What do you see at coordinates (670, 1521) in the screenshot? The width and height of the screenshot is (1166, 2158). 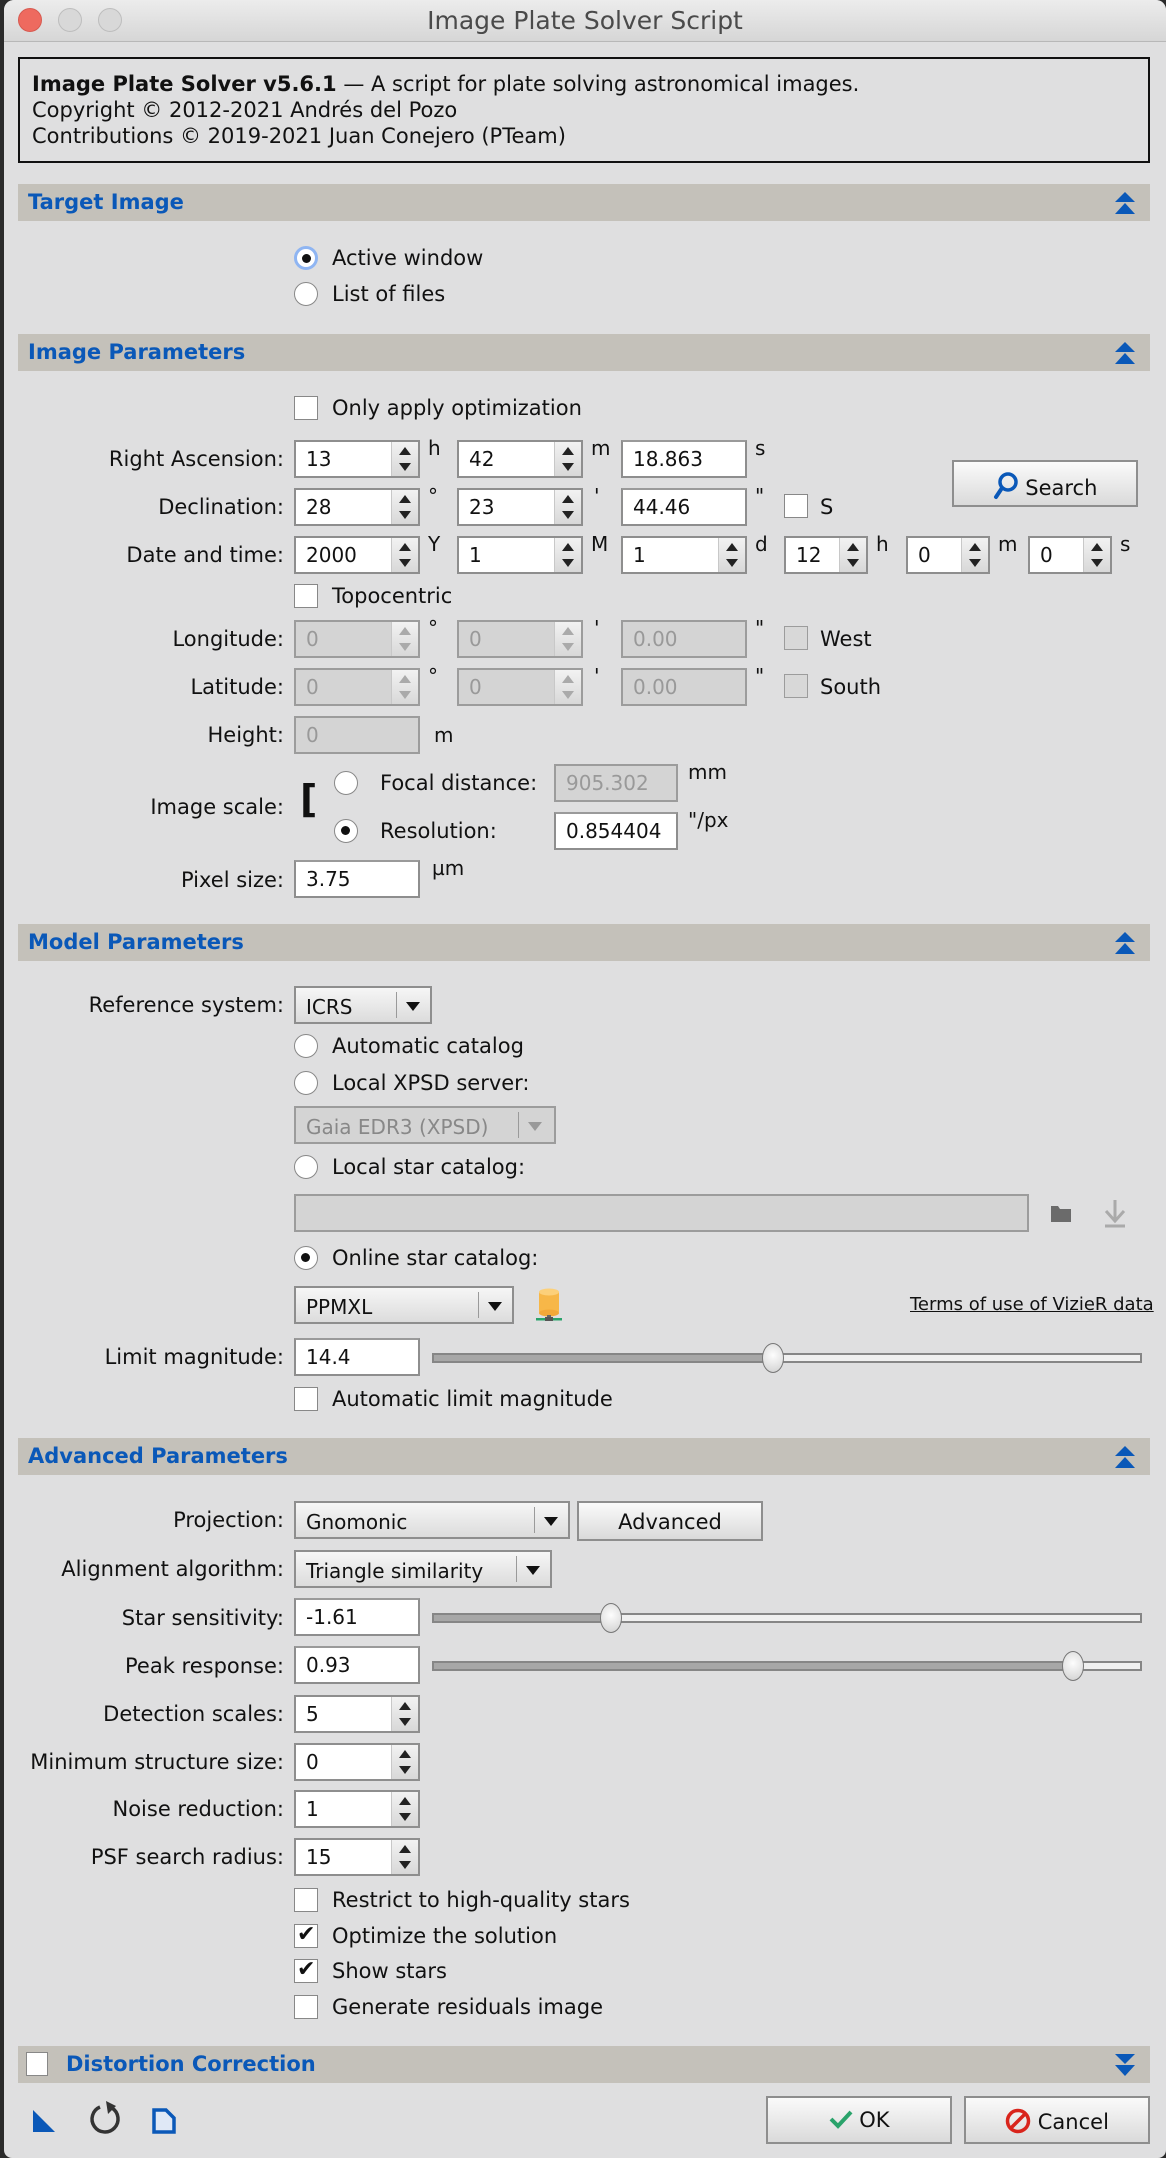 I see `advanced-projection-button: Advanced` at bounding box center [670, 1521].